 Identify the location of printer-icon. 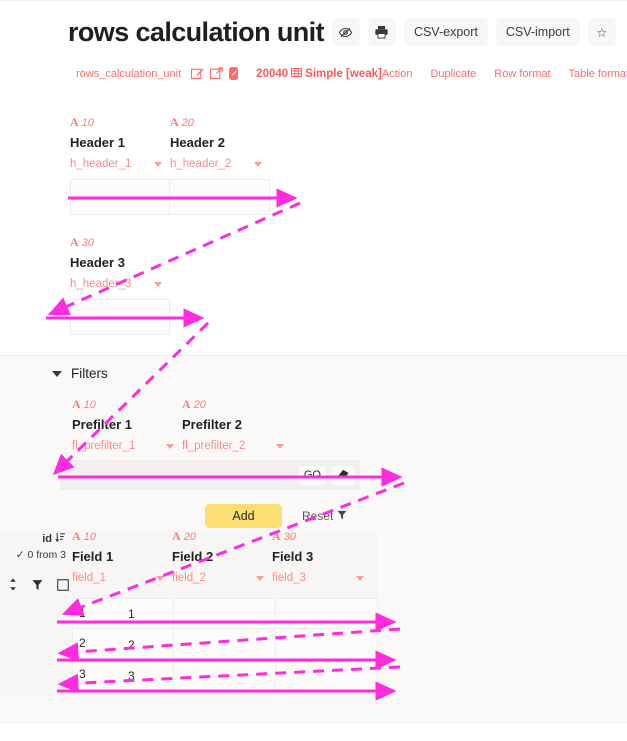
(381, 32).